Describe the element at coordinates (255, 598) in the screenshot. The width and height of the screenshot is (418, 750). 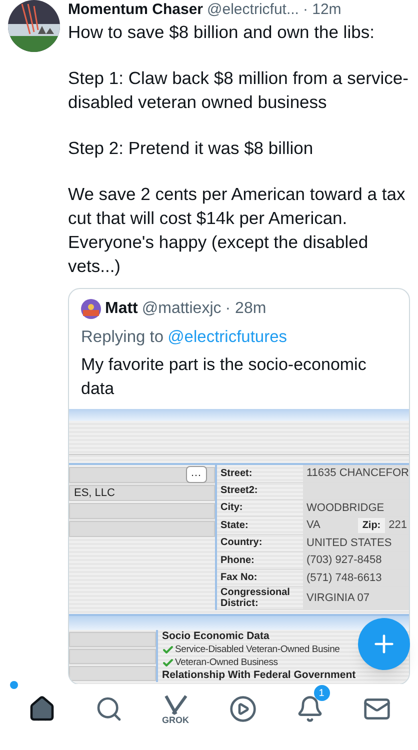
I see `field-label: Congressional District:` at that location.